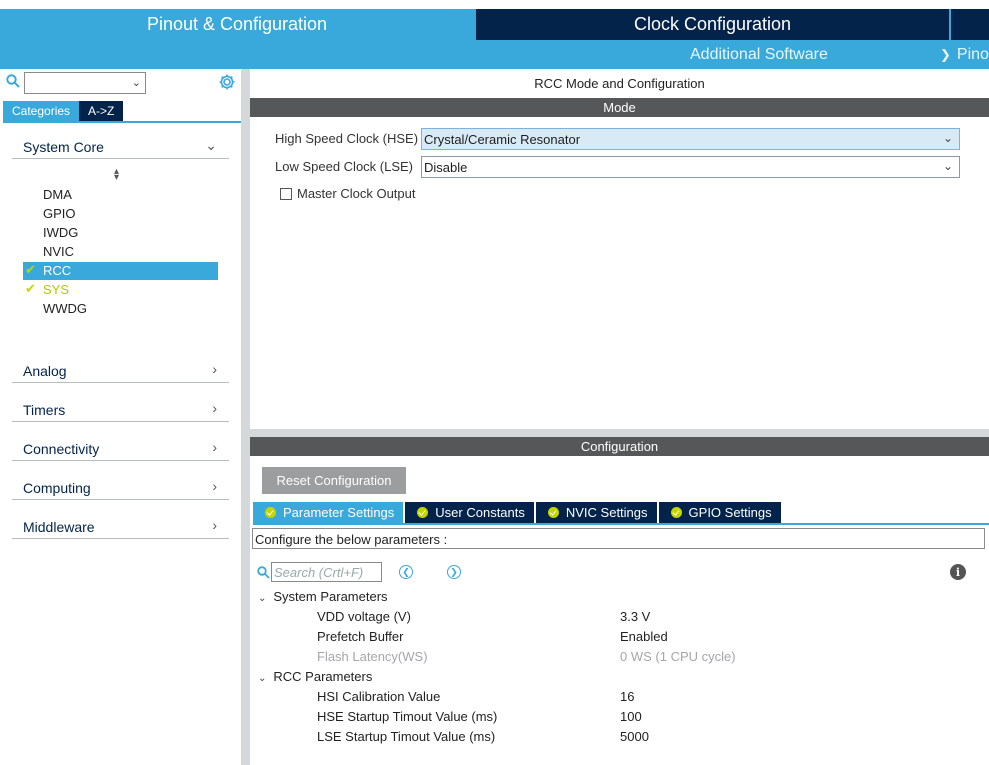 The width and height of the screenshot is (989, 765). Describe the element at coordinates (120, 214) in the screenshot. I see `peripheral-gpio: GPIO` at that location.